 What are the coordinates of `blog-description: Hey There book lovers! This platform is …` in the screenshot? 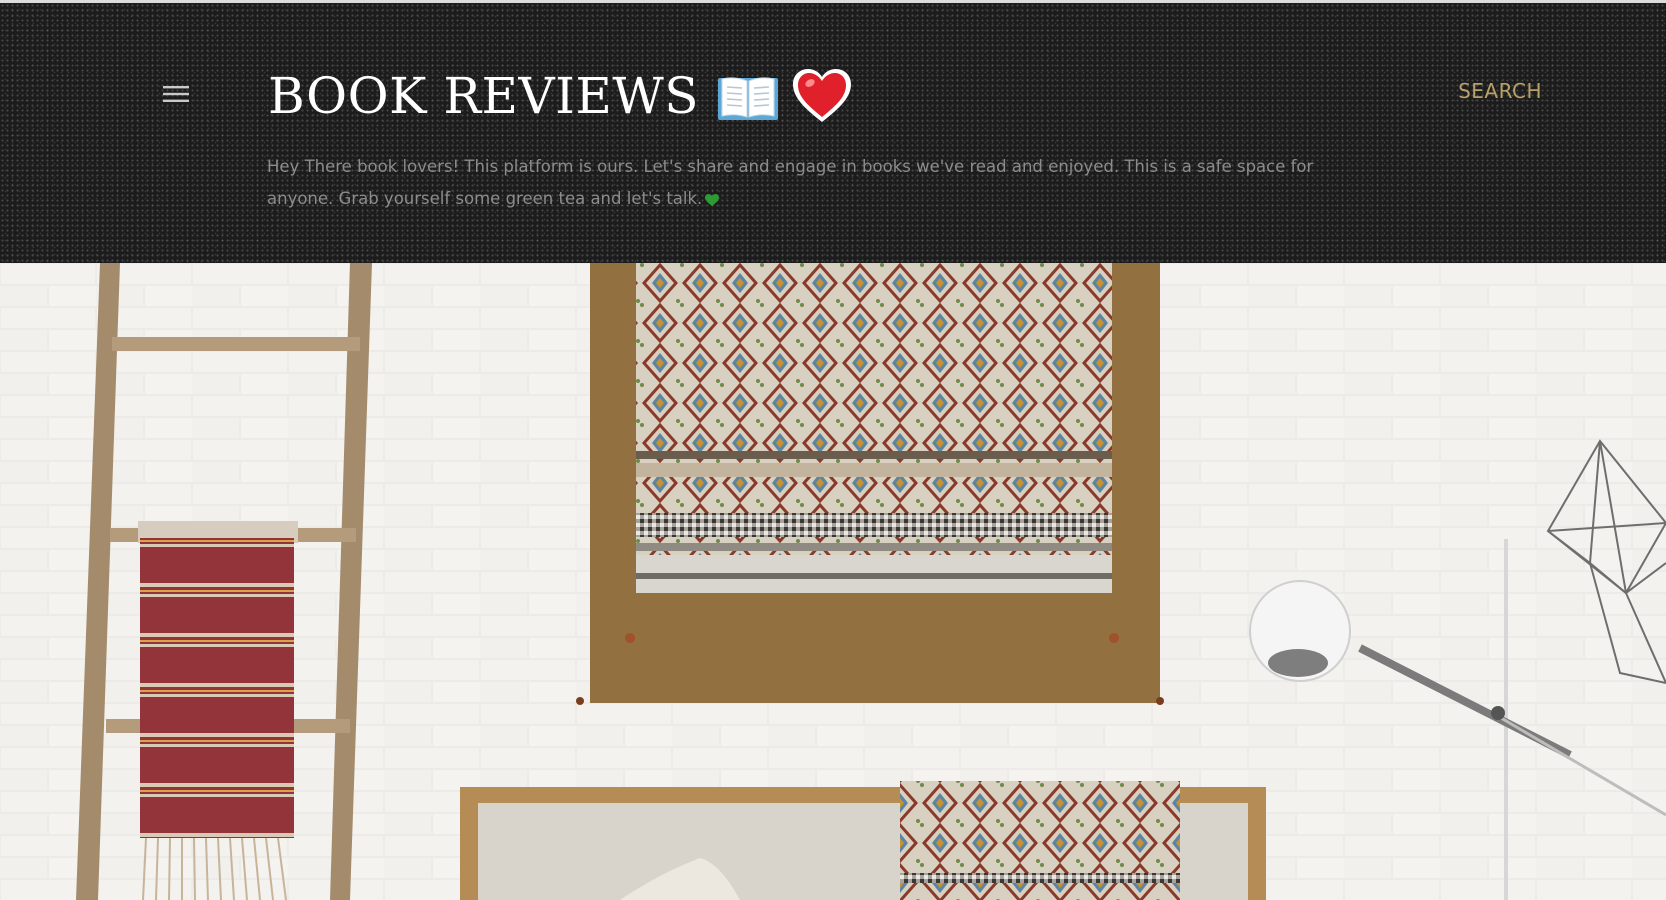 It's located at (817, 183).